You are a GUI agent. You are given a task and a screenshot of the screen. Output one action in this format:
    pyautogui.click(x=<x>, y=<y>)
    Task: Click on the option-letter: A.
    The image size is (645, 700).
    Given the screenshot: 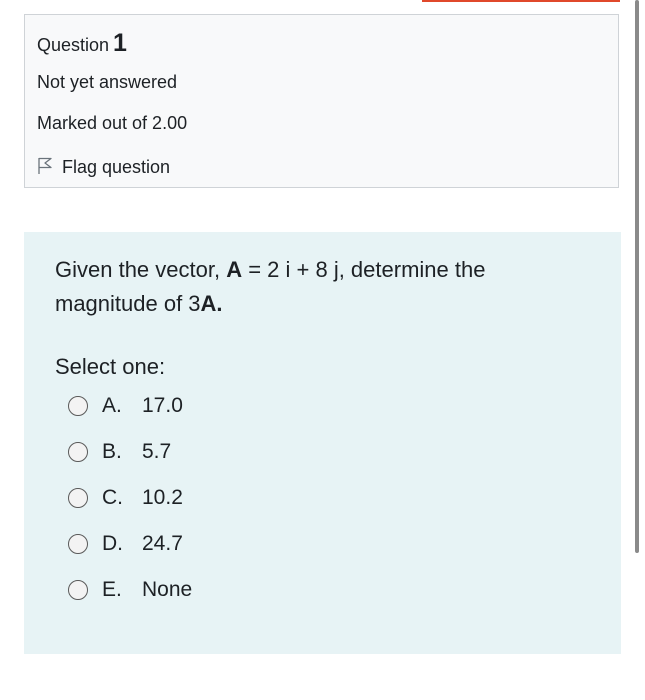 What is the action you would take?
    pyautogui.click(x=112, y=405)
    